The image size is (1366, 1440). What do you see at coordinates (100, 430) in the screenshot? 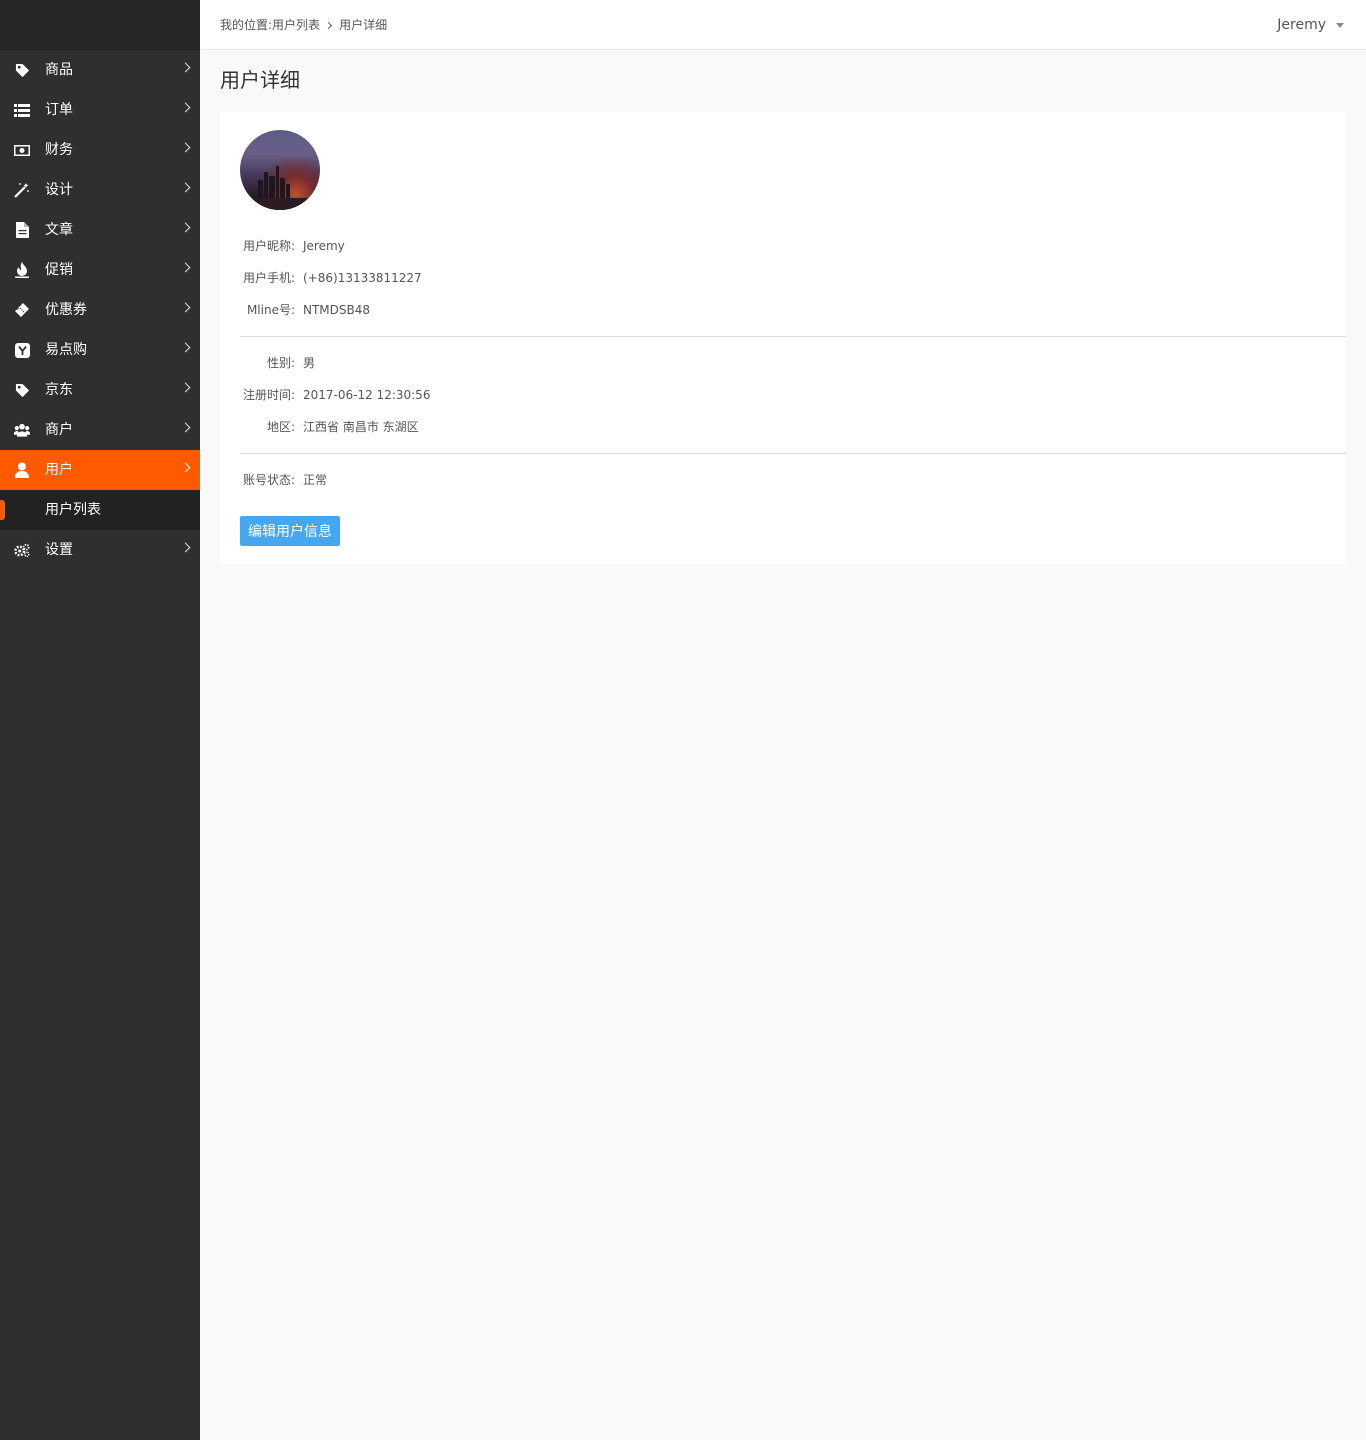
I see `sidebar-item-merchants: 商户` at bounding box center [100, 430].